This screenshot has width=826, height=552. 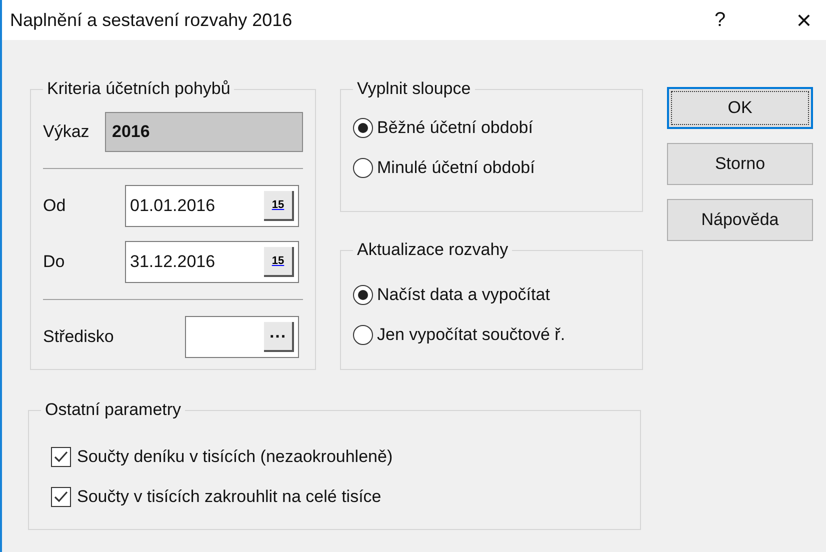 What do you see at coordinates (235, 457) in the screenshot?
I see `checkbox-label: Součty deníku v tisících (nezaokrouhleně)` at bounding box center [235, 457].